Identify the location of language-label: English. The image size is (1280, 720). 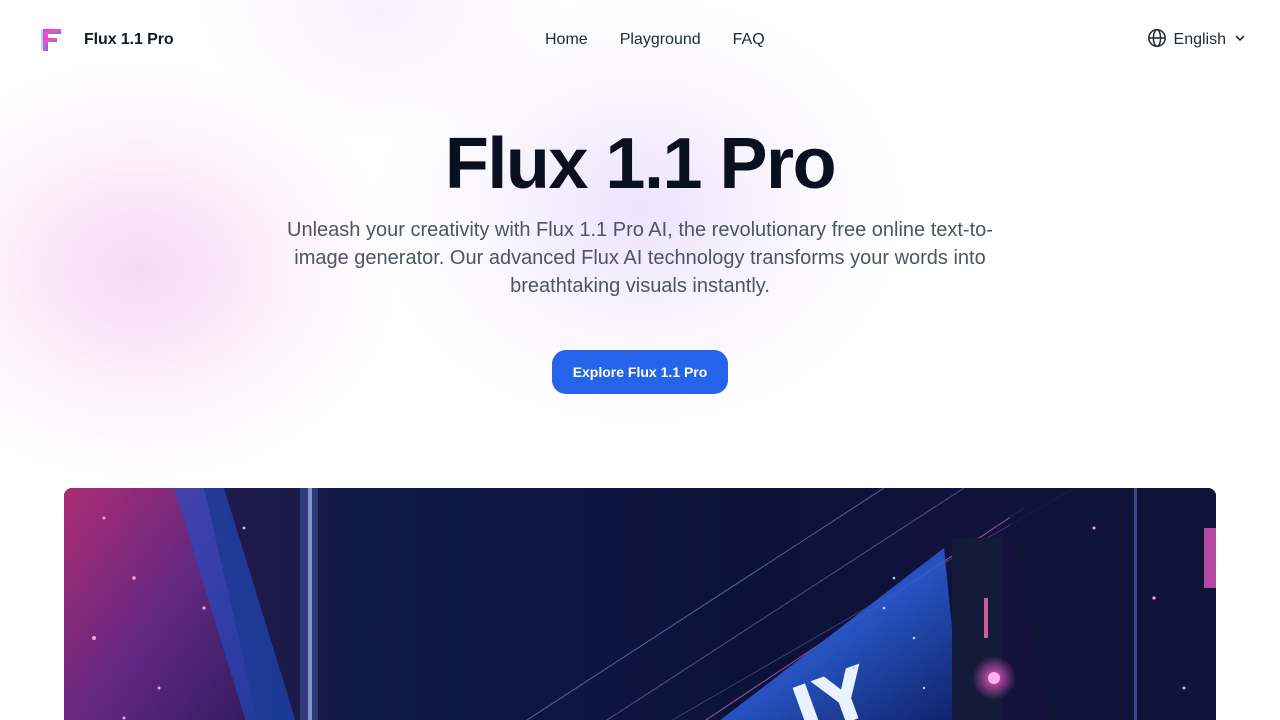
(1199, 39).